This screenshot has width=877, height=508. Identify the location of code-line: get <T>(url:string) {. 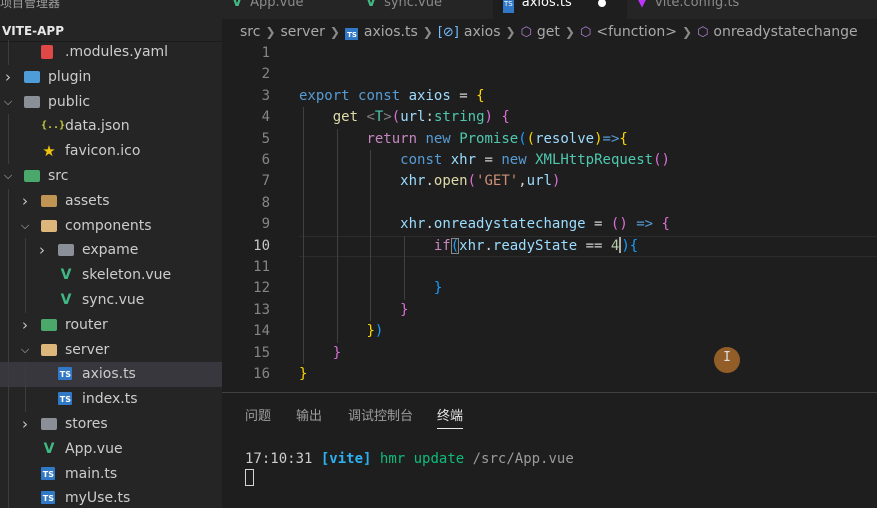
(404, 117).